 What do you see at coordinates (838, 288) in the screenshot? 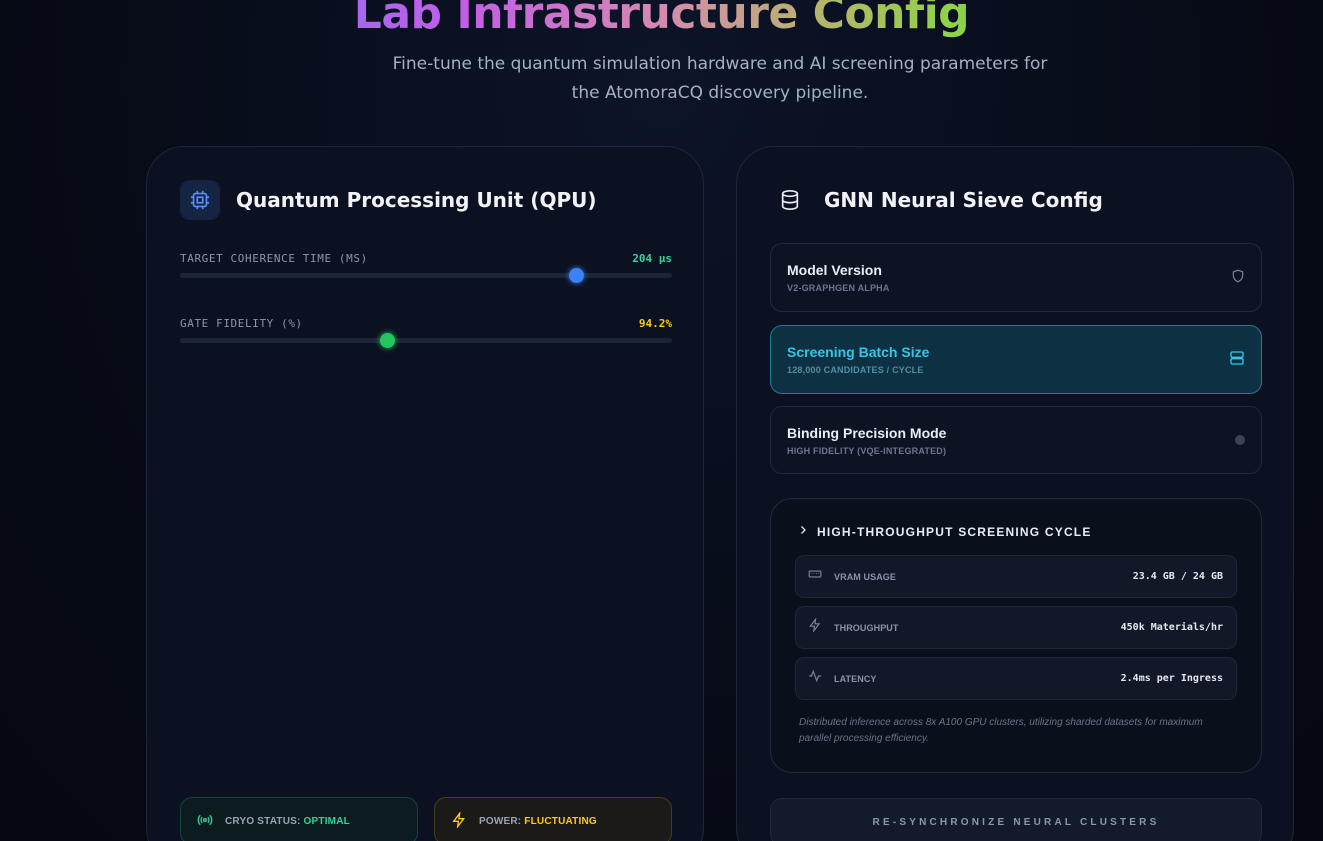
I see `option-subtitle: V2-GRAPHGEN ALPHA` at bounding box center [838, 288].